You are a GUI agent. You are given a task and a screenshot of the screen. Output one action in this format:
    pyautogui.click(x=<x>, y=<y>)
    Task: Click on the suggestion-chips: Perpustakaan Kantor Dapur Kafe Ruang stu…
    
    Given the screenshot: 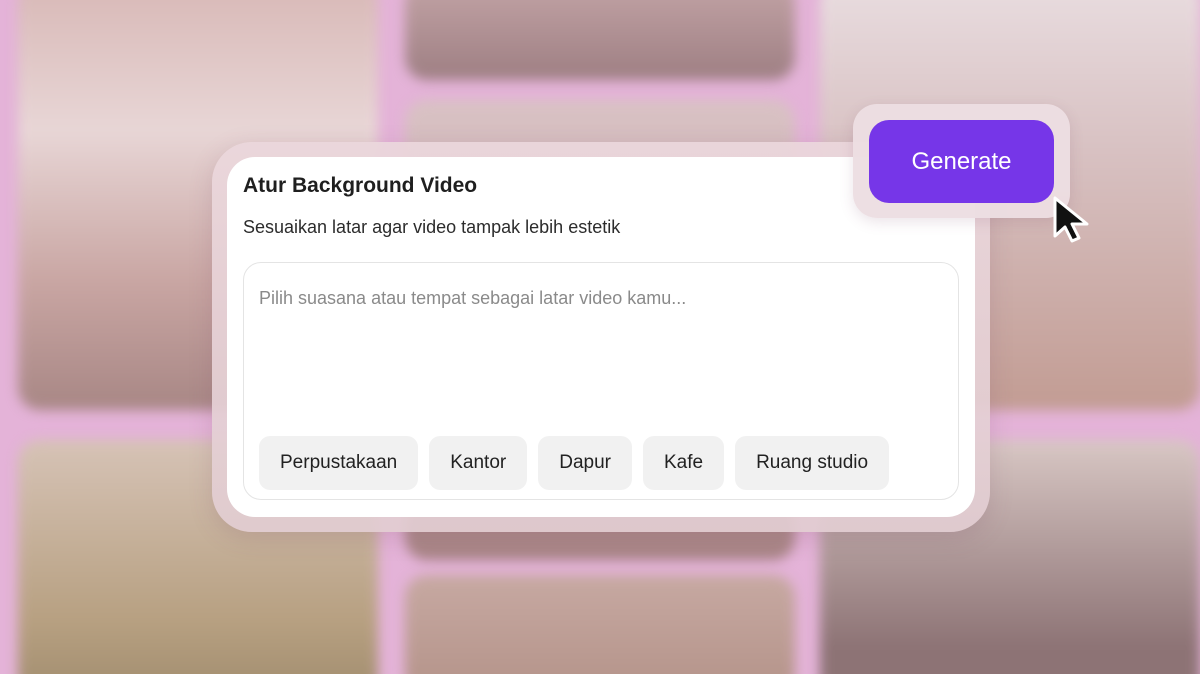 What is the action you would take?
    pyautogui.click(x=574, y=463)
    